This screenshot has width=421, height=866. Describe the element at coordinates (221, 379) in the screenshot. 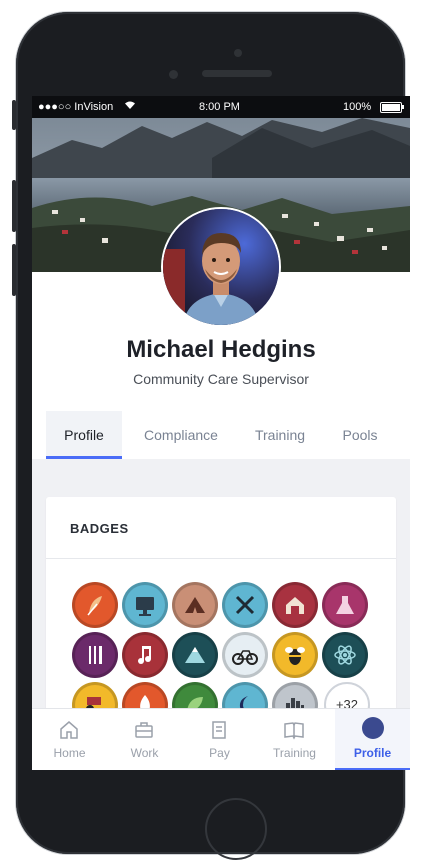

I see `profile-role: Community Care Supervisor` at that location.